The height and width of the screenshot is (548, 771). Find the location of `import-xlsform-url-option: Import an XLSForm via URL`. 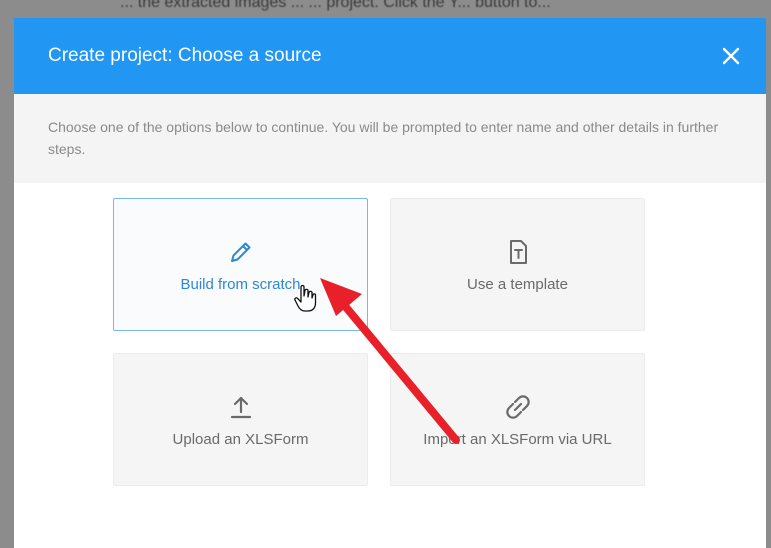

import-xlsform-url-option: Import an XLSForm via URL is located at coordinates (517, 419).